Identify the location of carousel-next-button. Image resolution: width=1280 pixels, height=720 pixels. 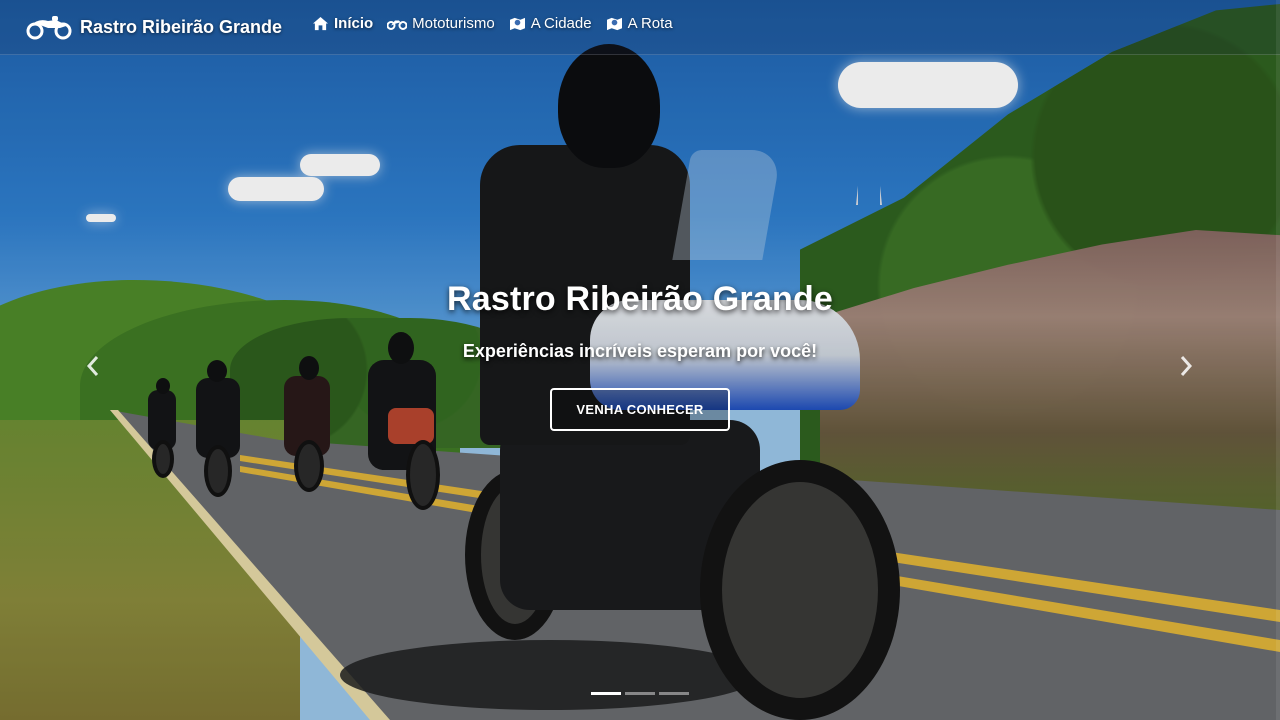
(1186, 366).